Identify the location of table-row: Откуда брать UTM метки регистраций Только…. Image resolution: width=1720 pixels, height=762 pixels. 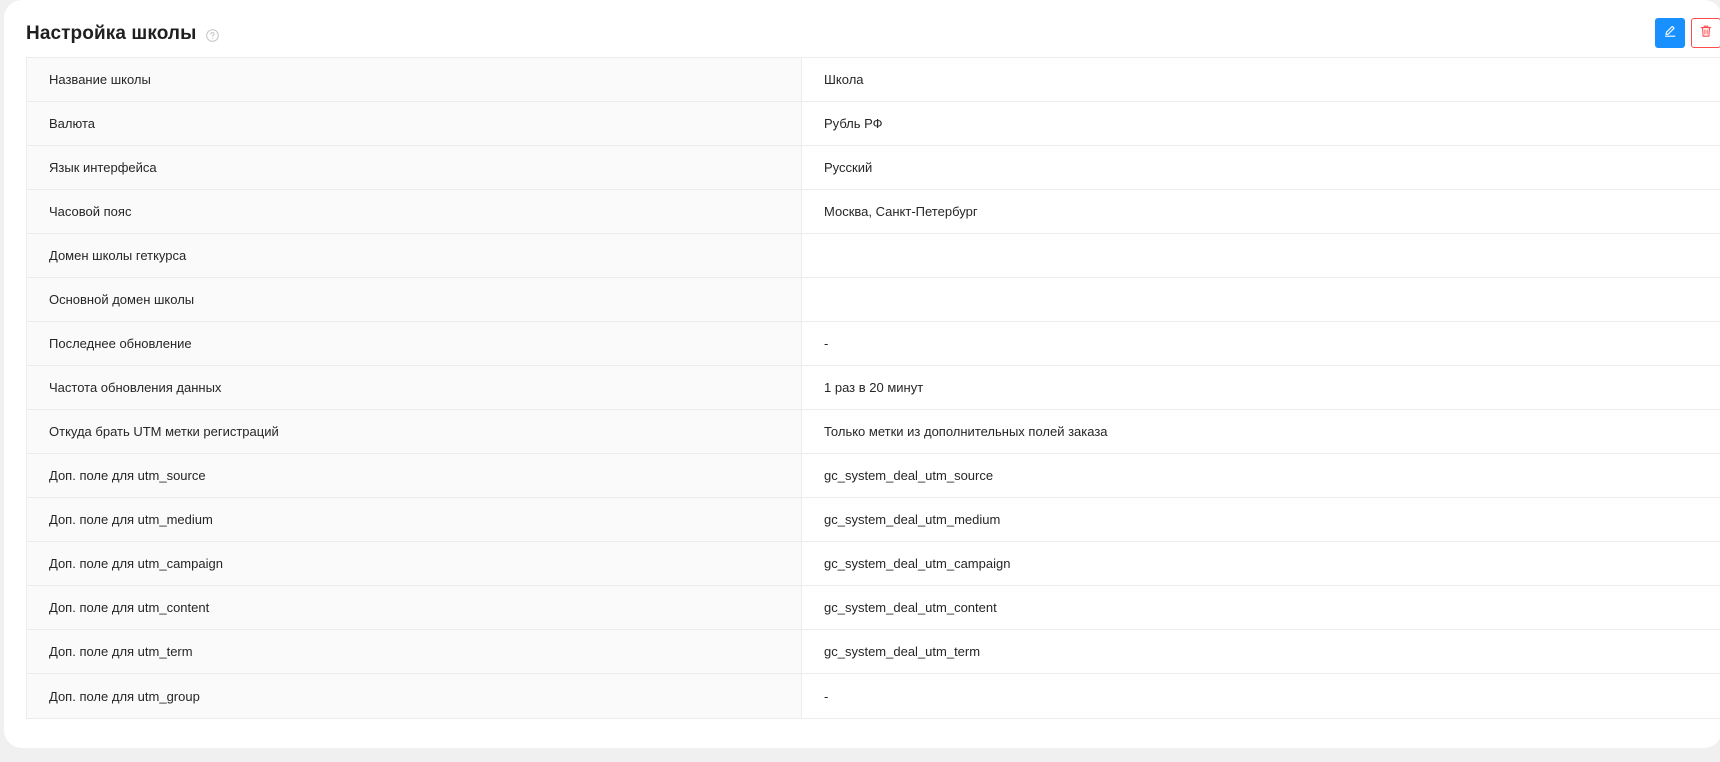
(873, 432).